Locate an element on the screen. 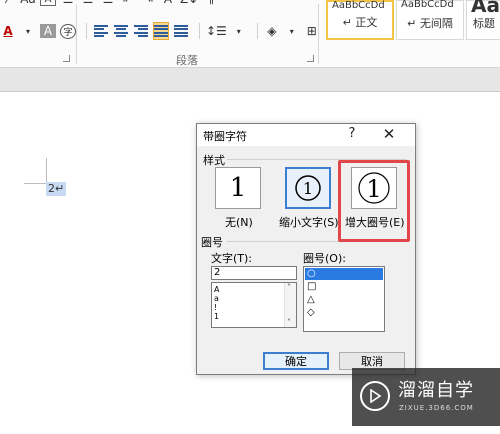 This screenshot has height=434, width=500. style-name: ↵ 无间隔 is located at coordinates (430, 23).